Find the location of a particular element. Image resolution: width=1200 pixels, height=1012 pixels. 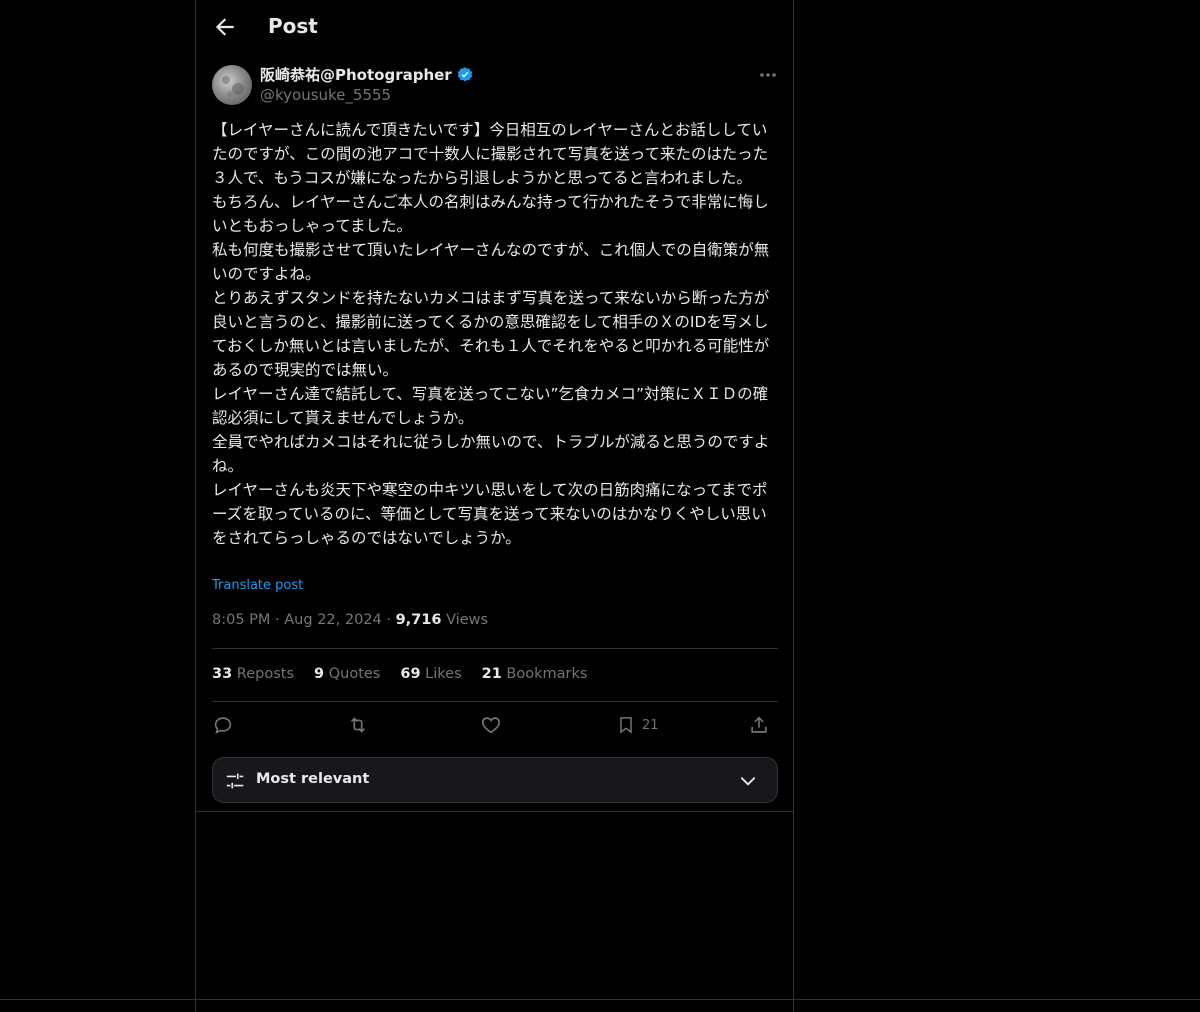

repost-icon is located at coordinates (358, 725).